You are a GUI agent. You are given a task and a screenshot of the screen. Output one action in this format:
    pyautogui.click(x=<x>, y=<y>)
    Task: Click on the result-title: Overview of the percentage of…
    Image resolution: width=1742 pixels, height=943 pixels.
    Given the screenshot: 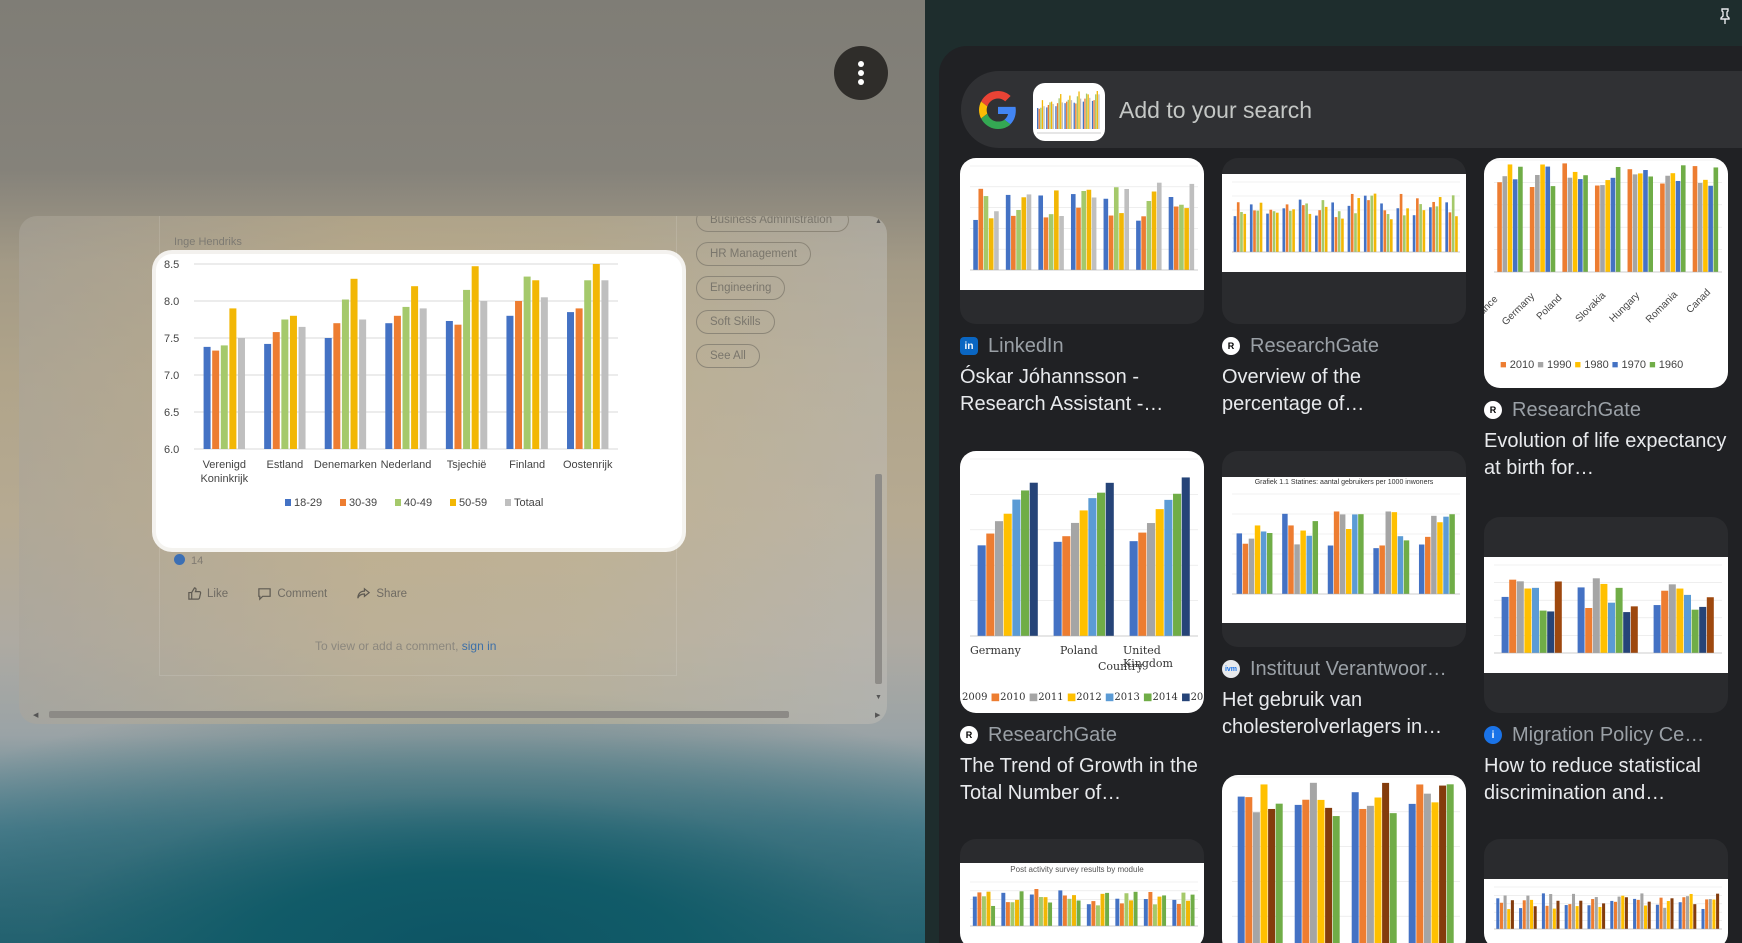 What is the action you would take?
    pyautogui.click(x=1344, y=391)
    